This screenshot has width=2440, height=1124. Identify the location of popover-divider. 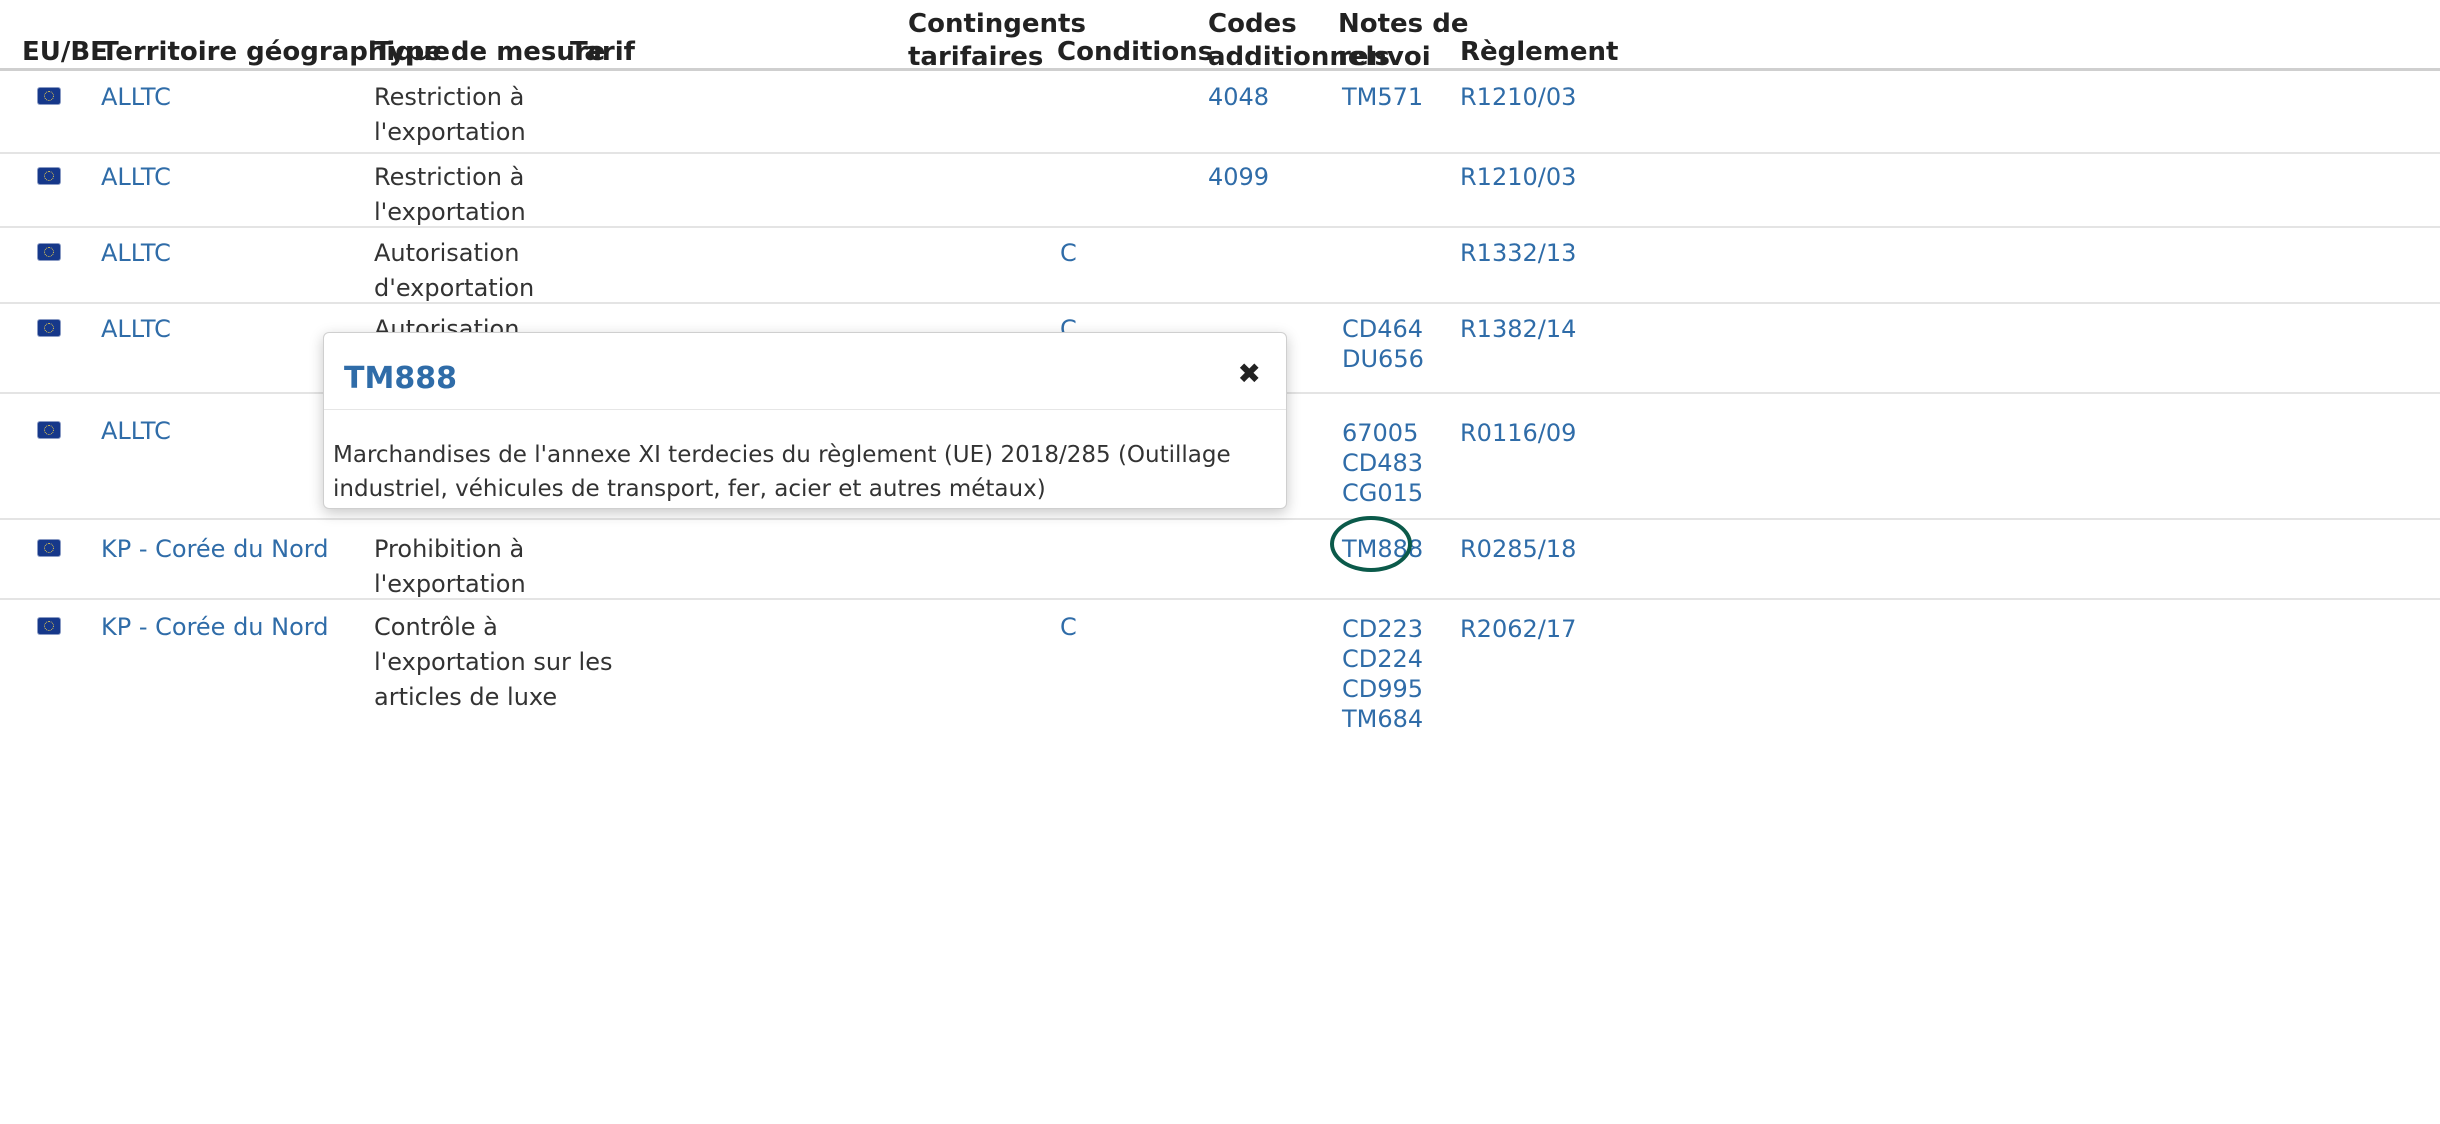
(805, 409).